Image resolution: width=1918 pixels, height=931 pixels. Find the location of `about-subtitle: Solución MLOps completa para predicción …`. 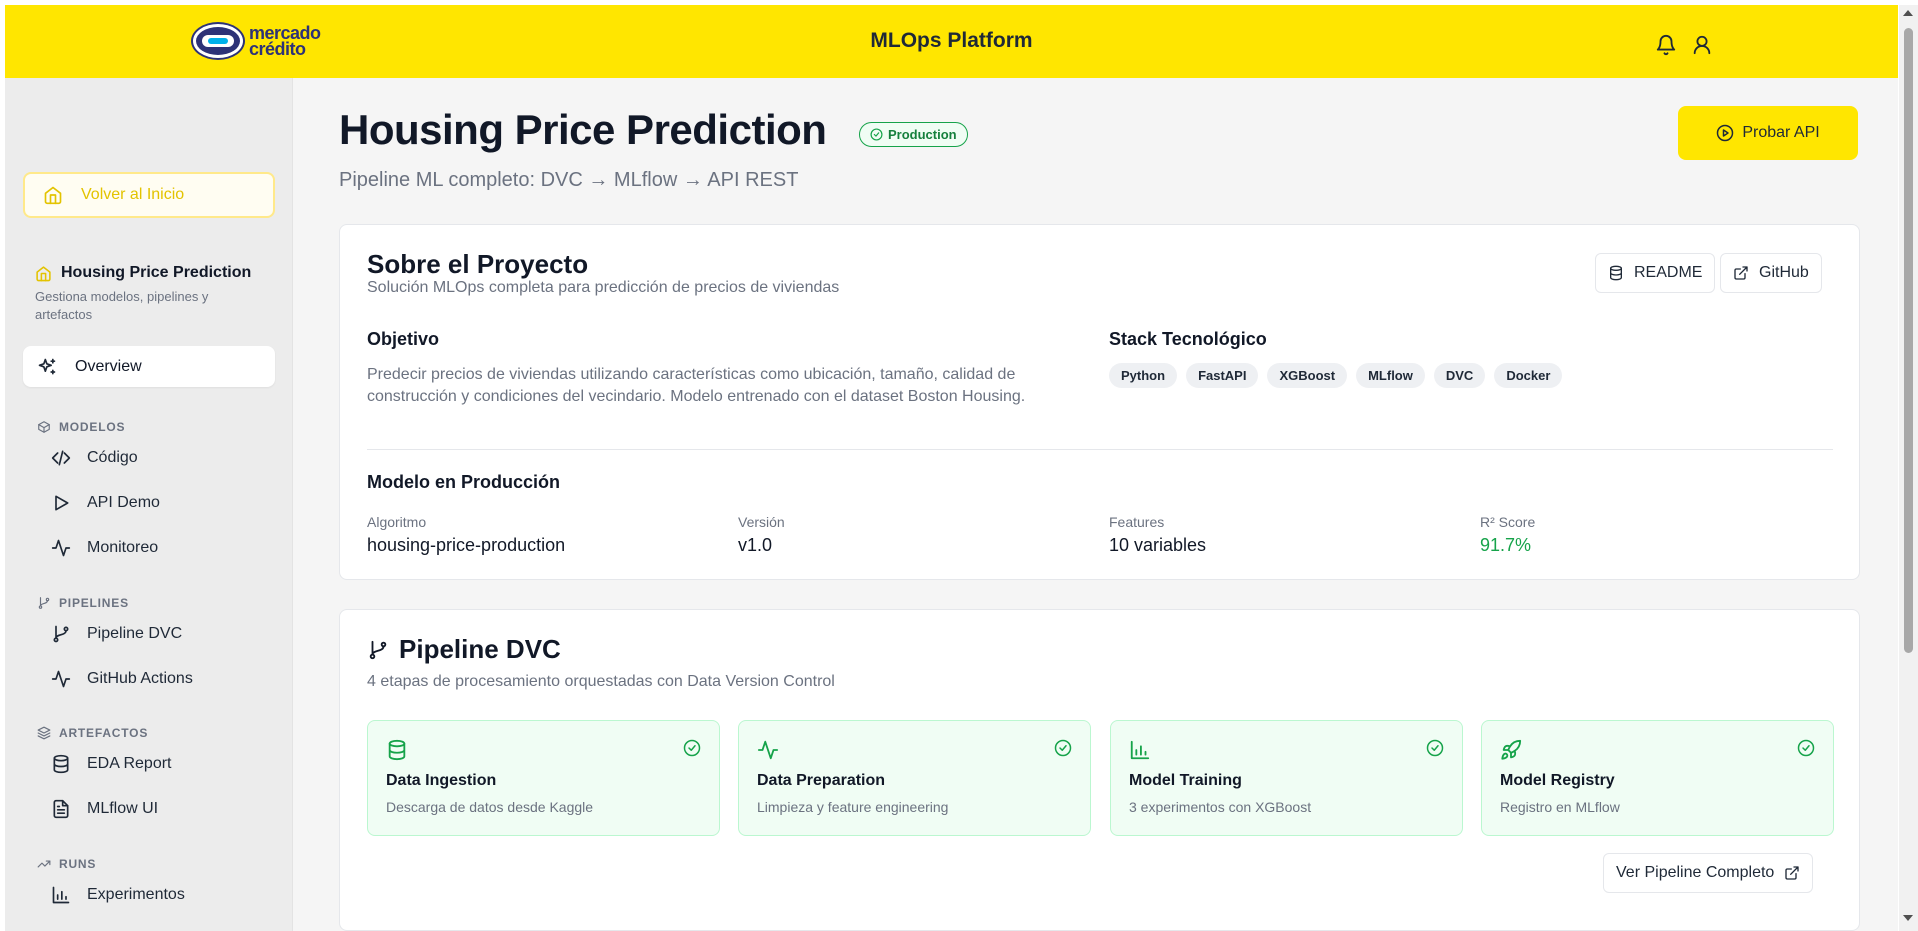

about-subtitle: Solución MLOps completa para predicción … is located at coordinates (603, 287).